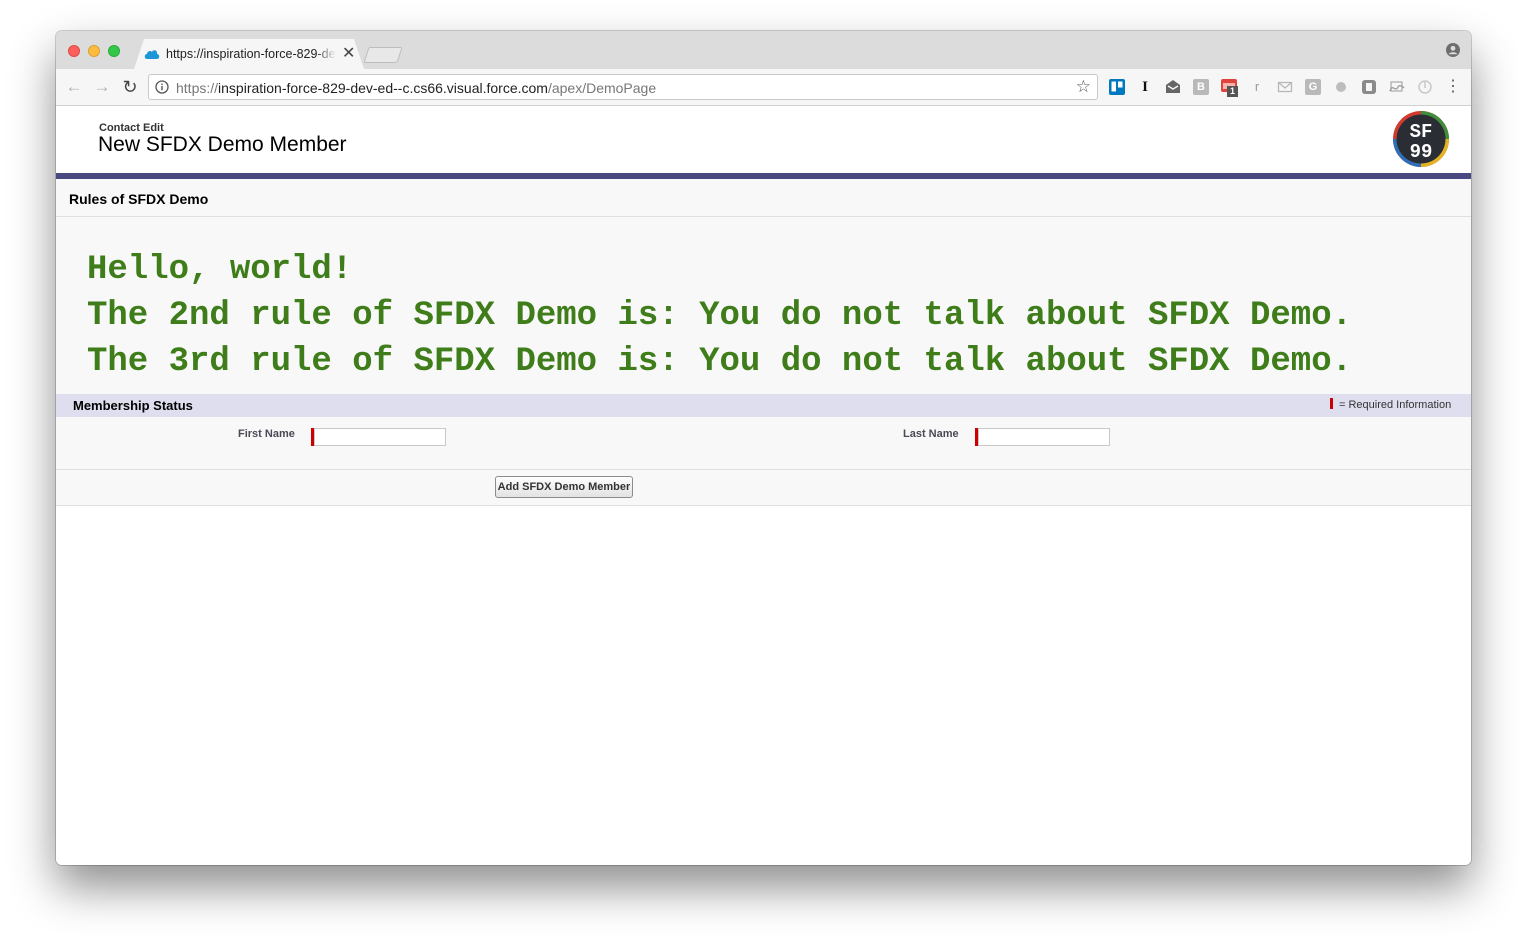 The width and height of the screenshot is (1527, 945). What do you see at coordinates (162, 87) in the screenshot?
I see `info-icon` at bounding box center [162, 87].